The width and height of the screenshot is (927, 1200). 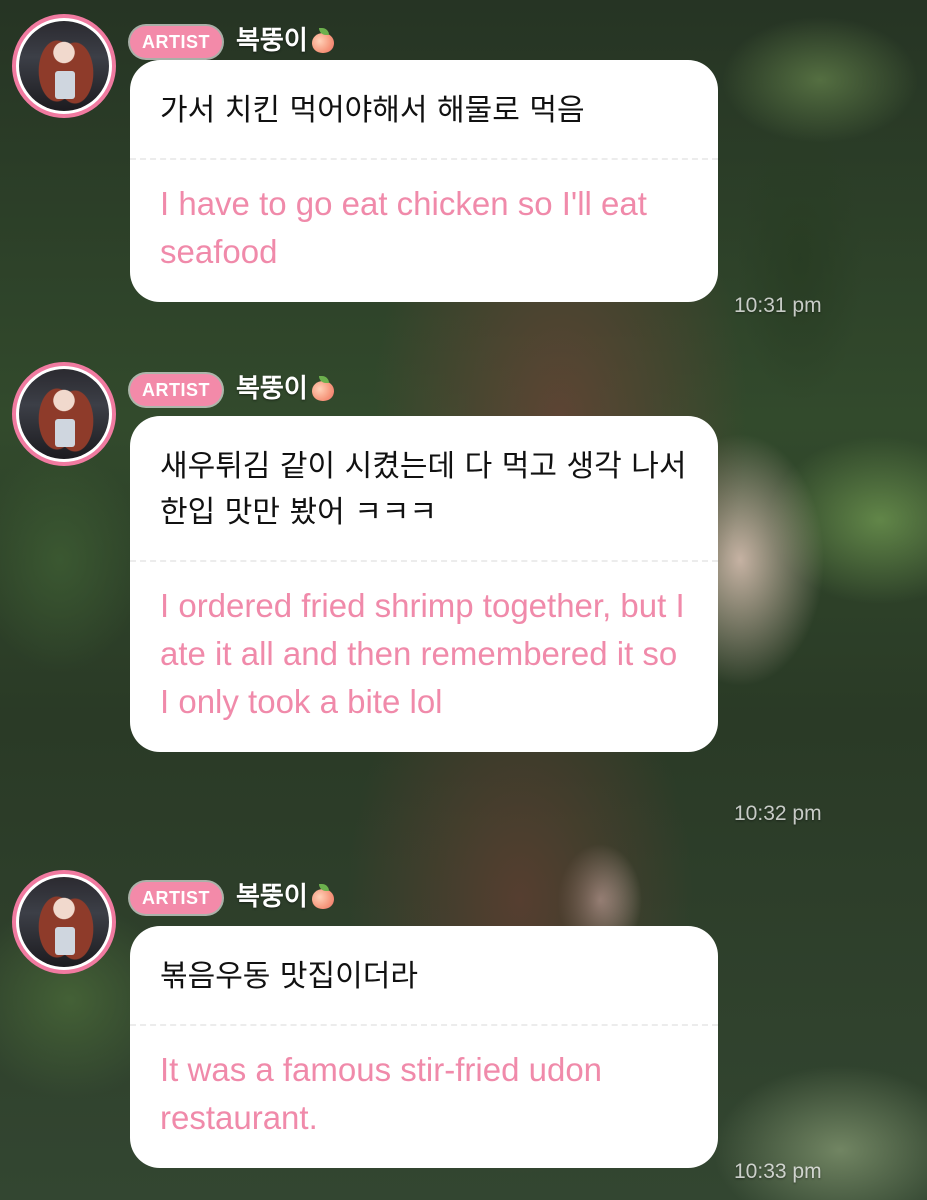 I want to click on original-text: 가서 치킨 먹어야해서 해물로 먹음, so click(x=372, y=110).